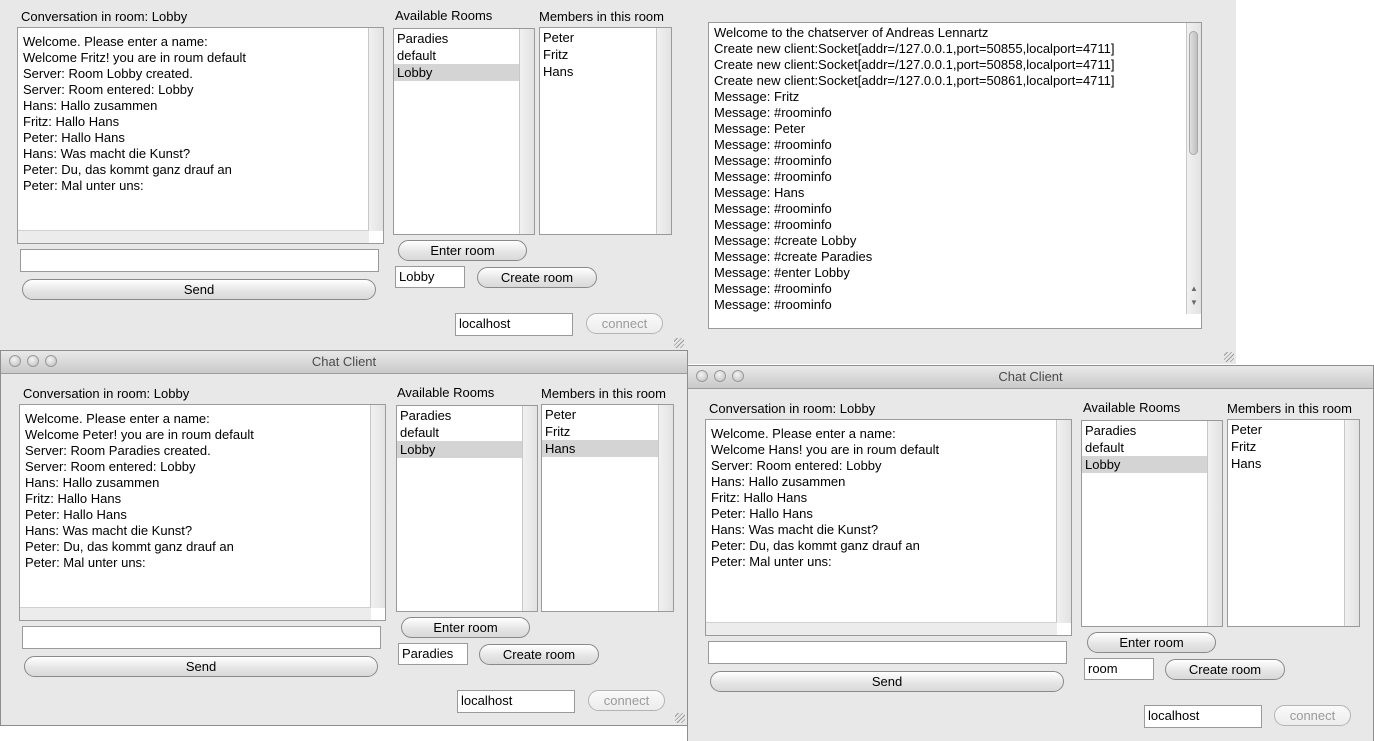 The width and height of the screenshot is (1374, 741). I want to click on room-name-input: room, so click(1119, 669).